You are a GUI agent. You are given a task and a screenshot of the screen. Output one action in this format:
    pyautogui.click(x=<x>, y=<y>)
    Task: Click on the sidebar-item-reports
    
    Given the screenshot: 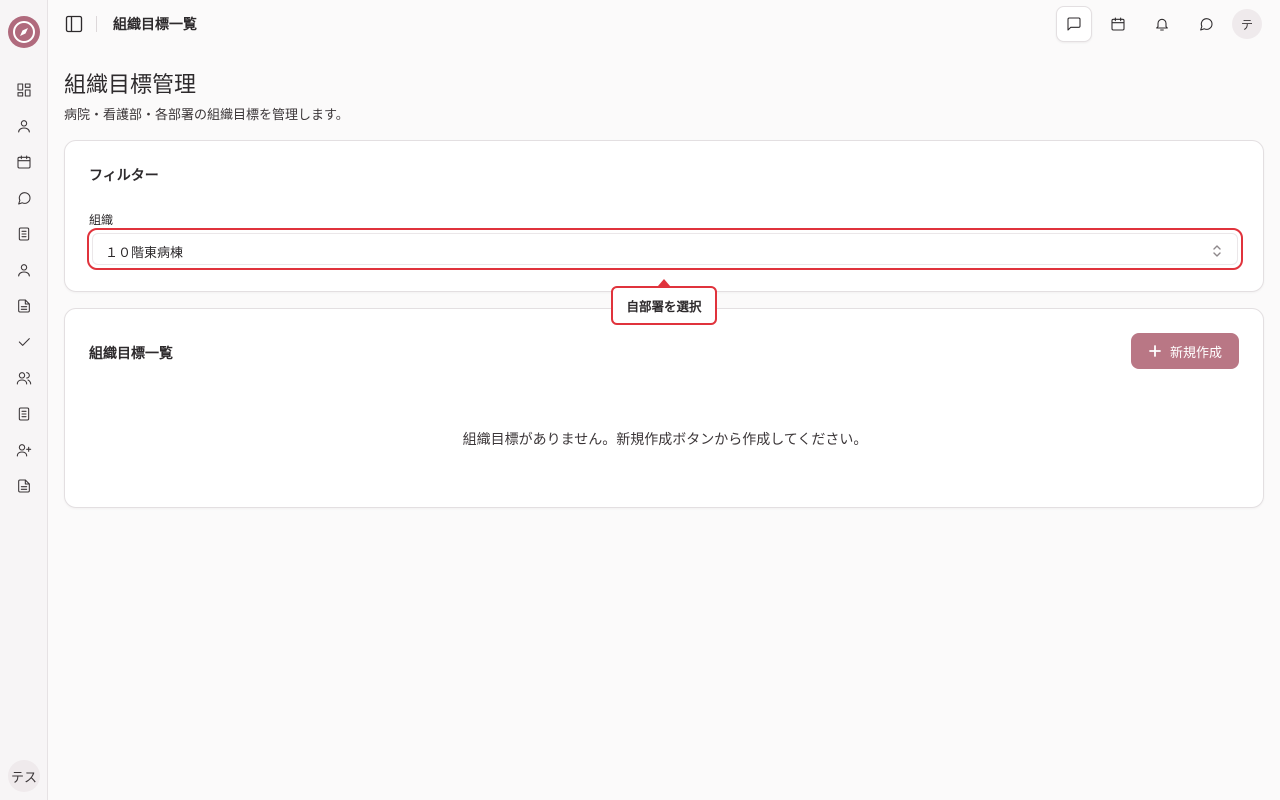 What is the action you would take?
    pyautogui.click(x=24, y=306)
    